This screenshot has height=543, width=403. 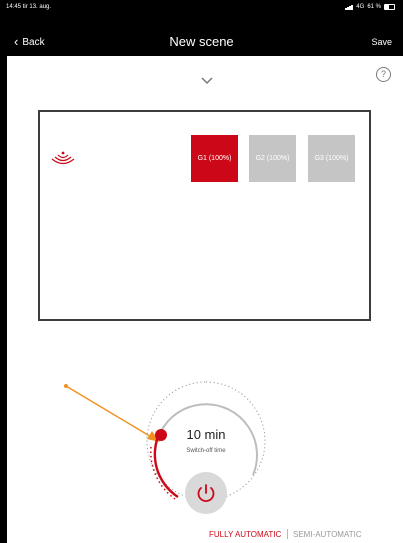 I want to click on mode-semi-automatic: SEMI-AUTOMATIC, so click(x=327, y=534).